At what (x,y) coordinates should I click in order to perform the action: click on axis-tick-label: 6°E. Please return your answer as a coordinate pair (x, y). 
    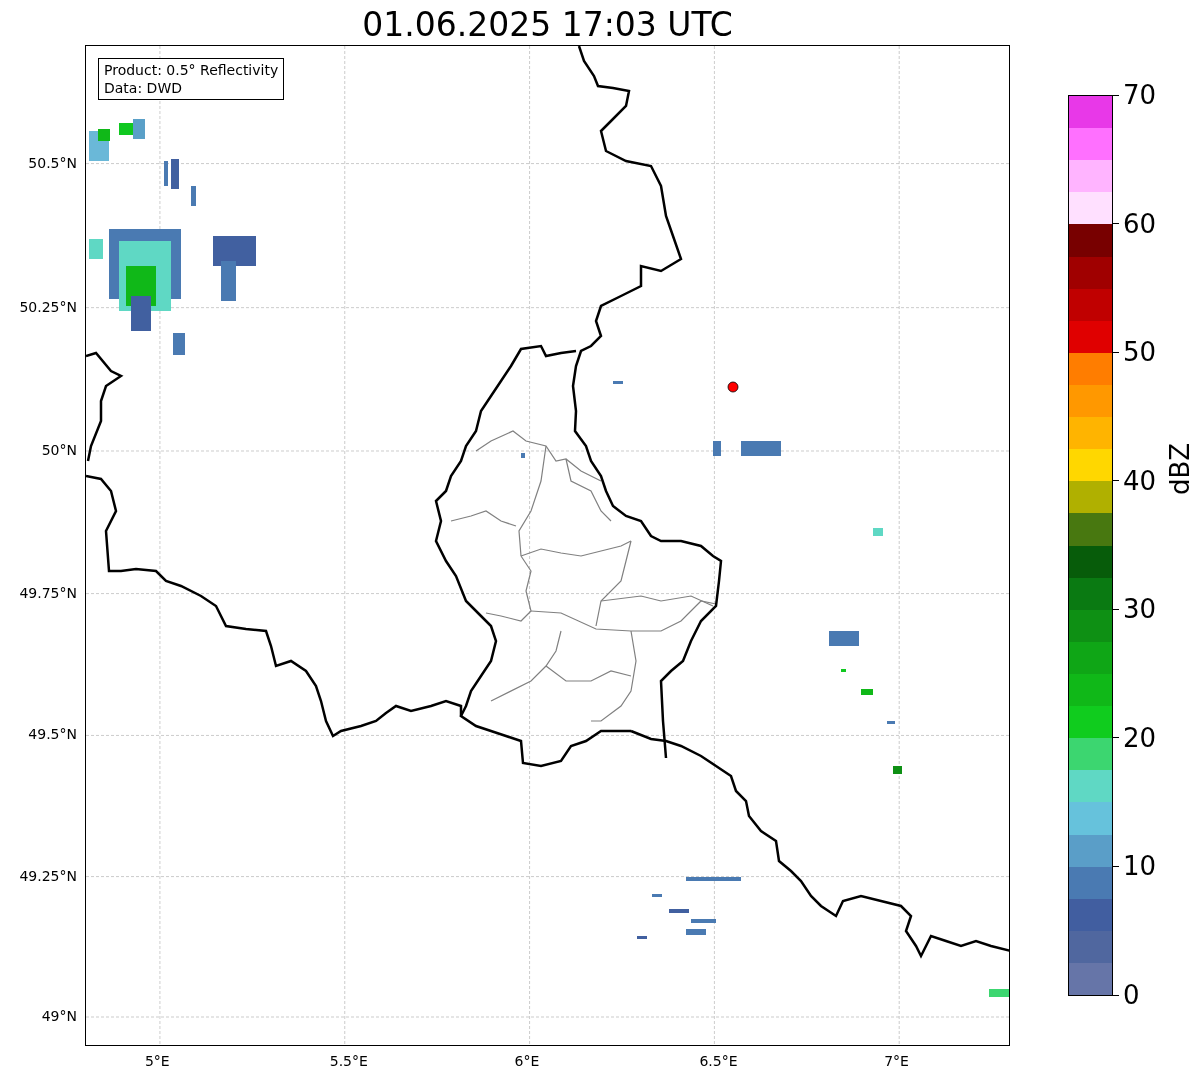
    Looking at the image, I should click on (527, 1061).